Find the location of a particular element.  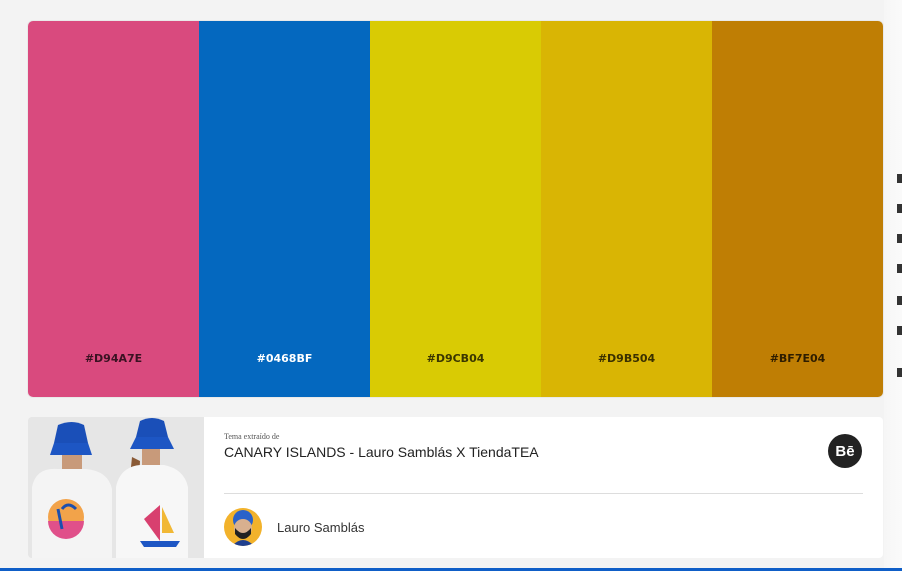

source-thumbnail is located at coordinates (116, 487).